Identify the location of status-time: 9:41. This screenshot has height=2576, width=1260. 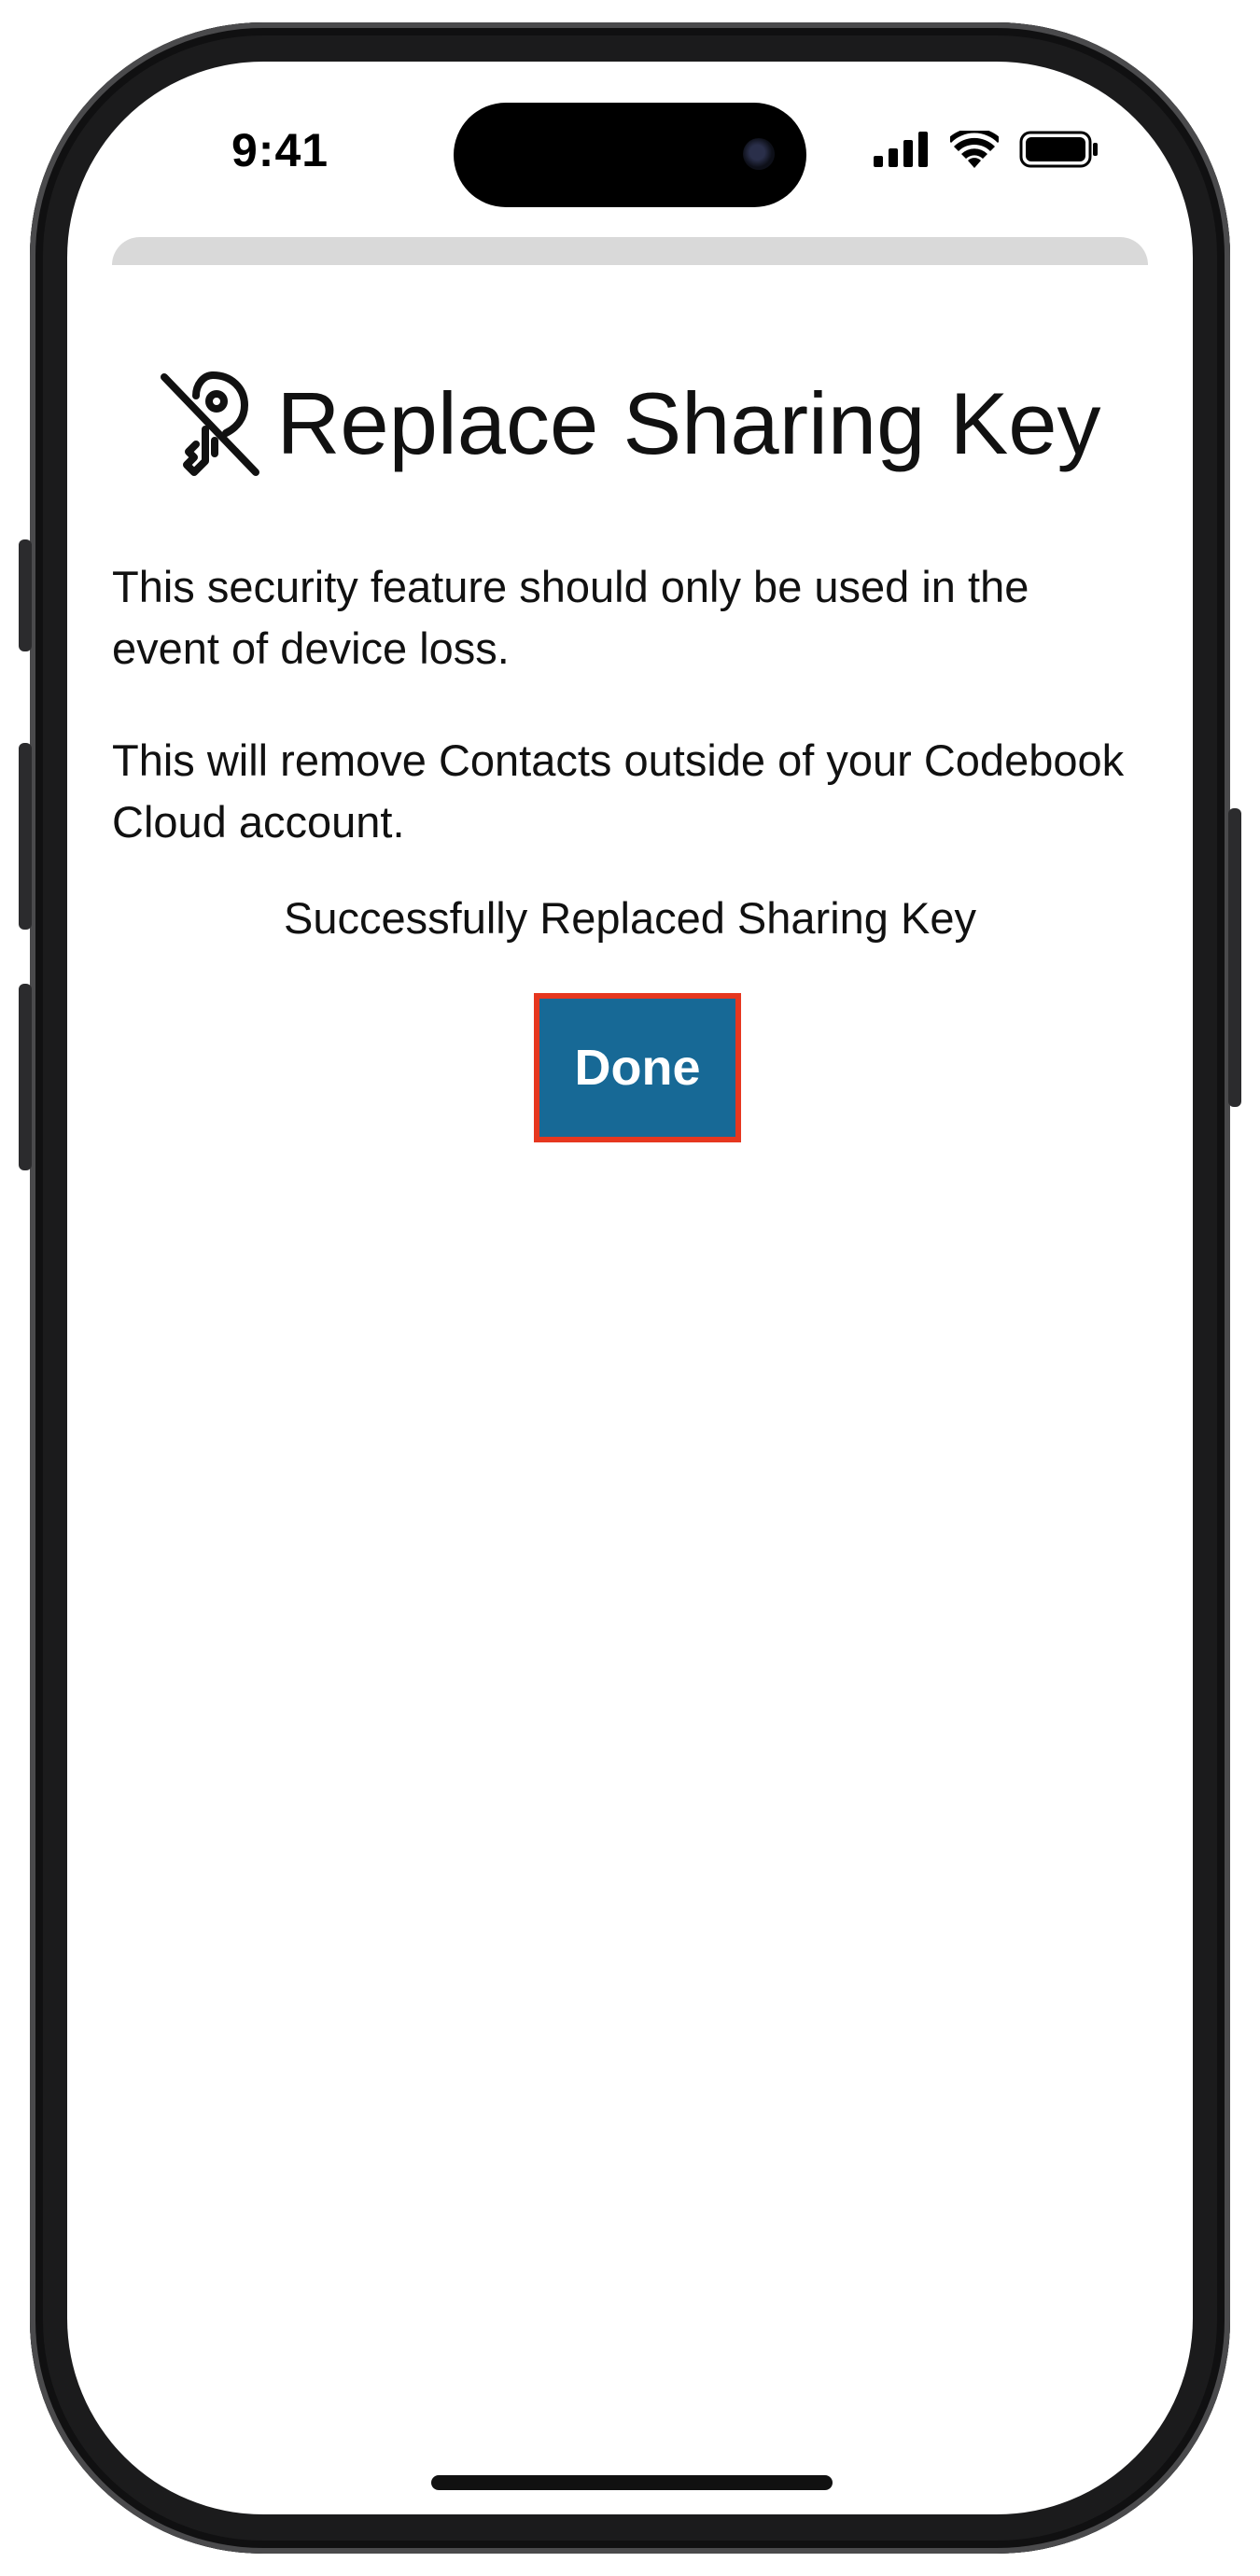
(280, 150).